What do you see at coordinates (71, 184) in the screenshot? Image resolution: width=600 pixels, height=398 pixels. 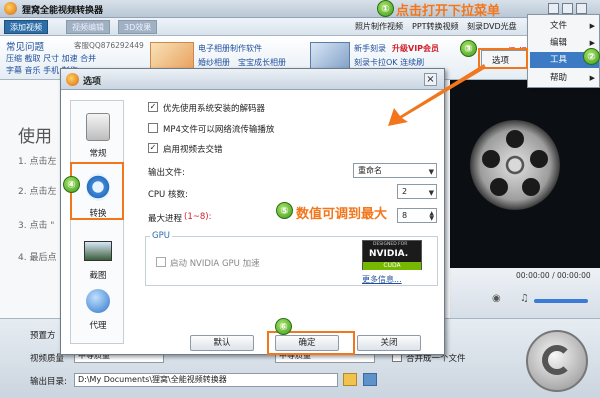 I see `step-circle-4: ④` at bounding box center [71, 184].